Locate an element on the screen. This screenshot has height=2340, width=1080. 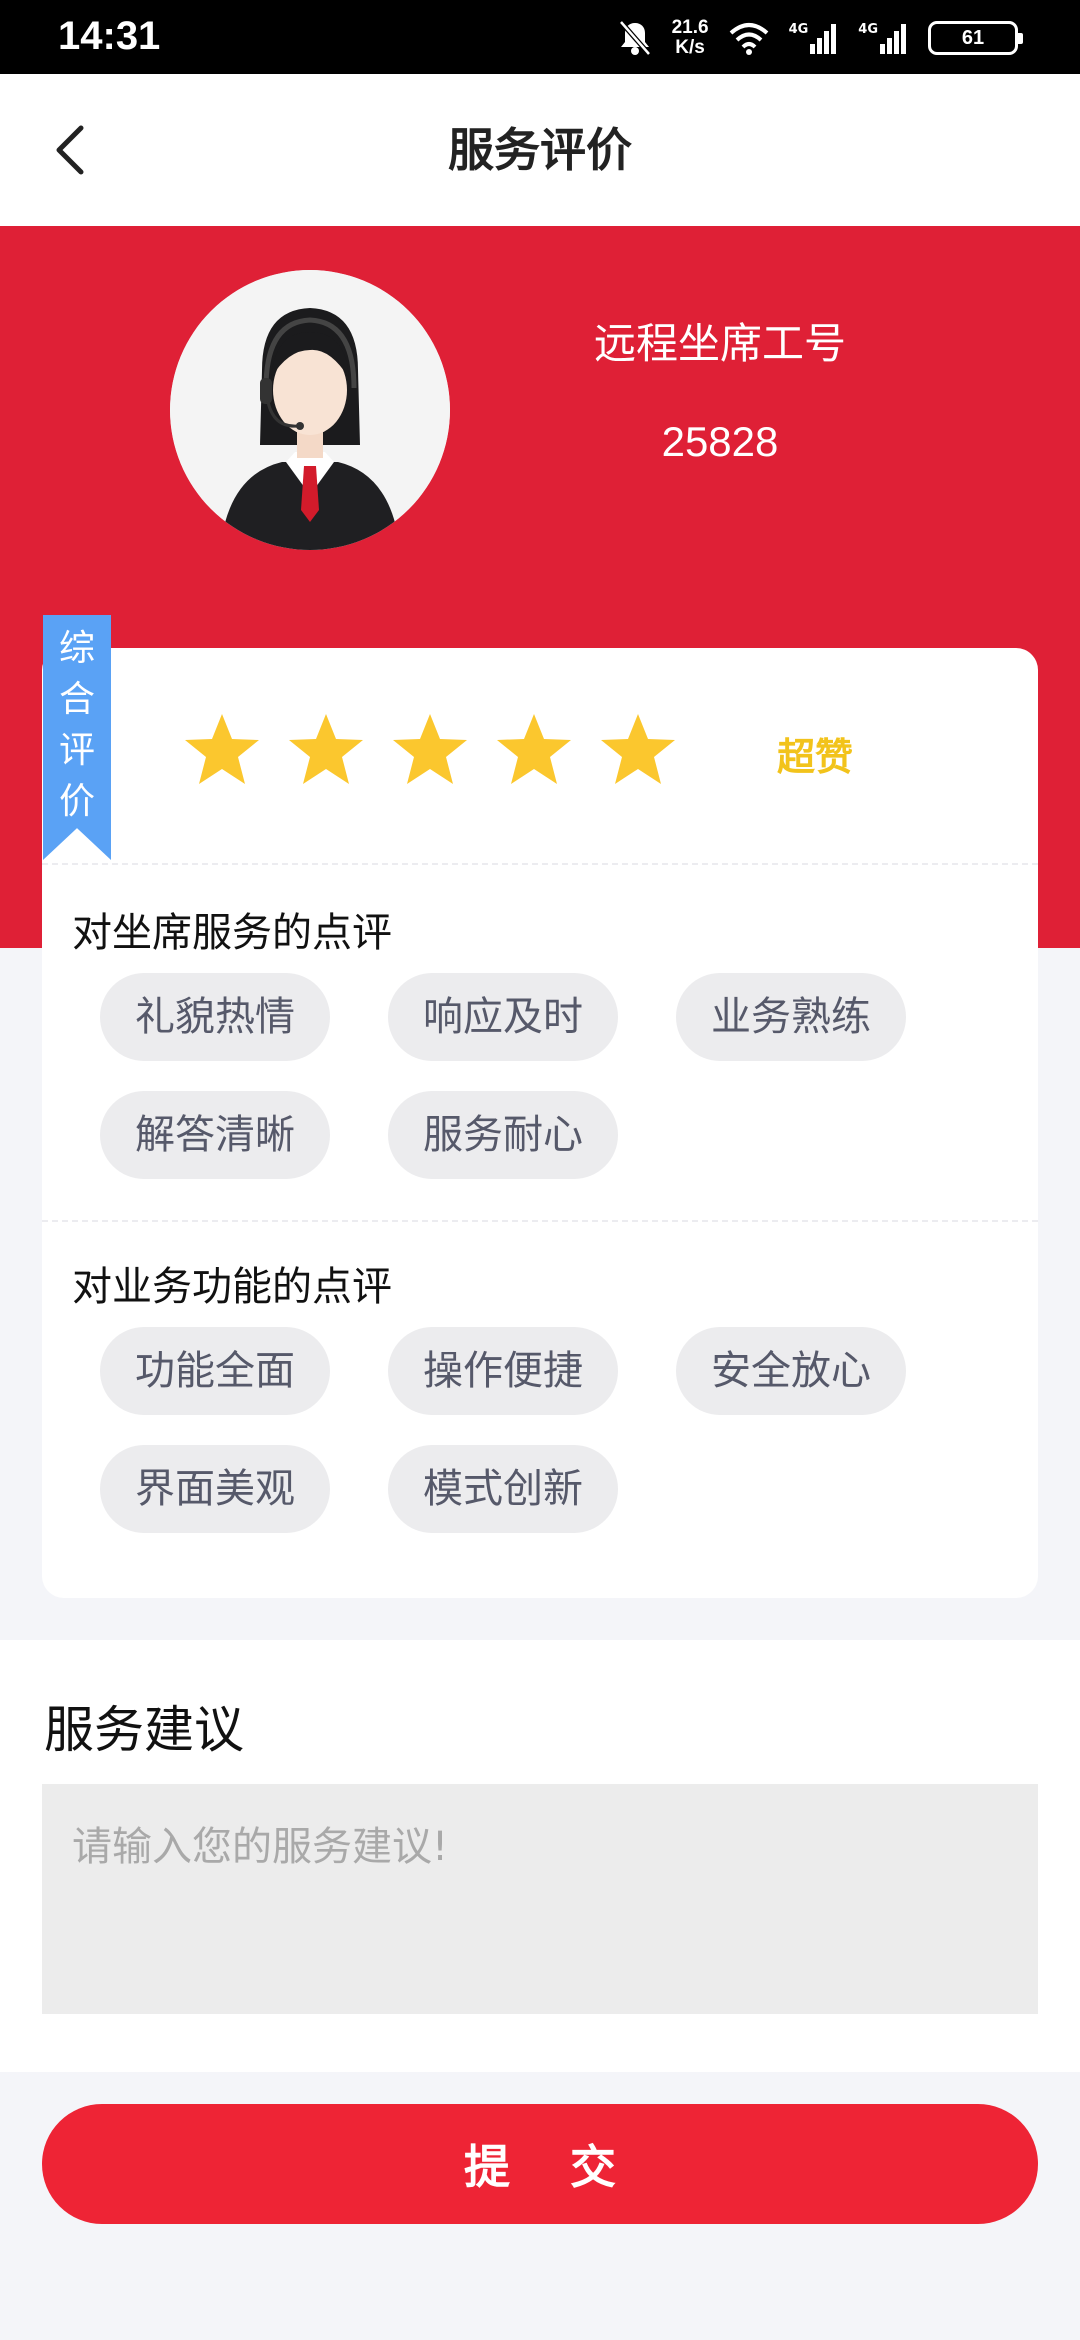
status-time: 14:31 is located at coordinates (109, 36).